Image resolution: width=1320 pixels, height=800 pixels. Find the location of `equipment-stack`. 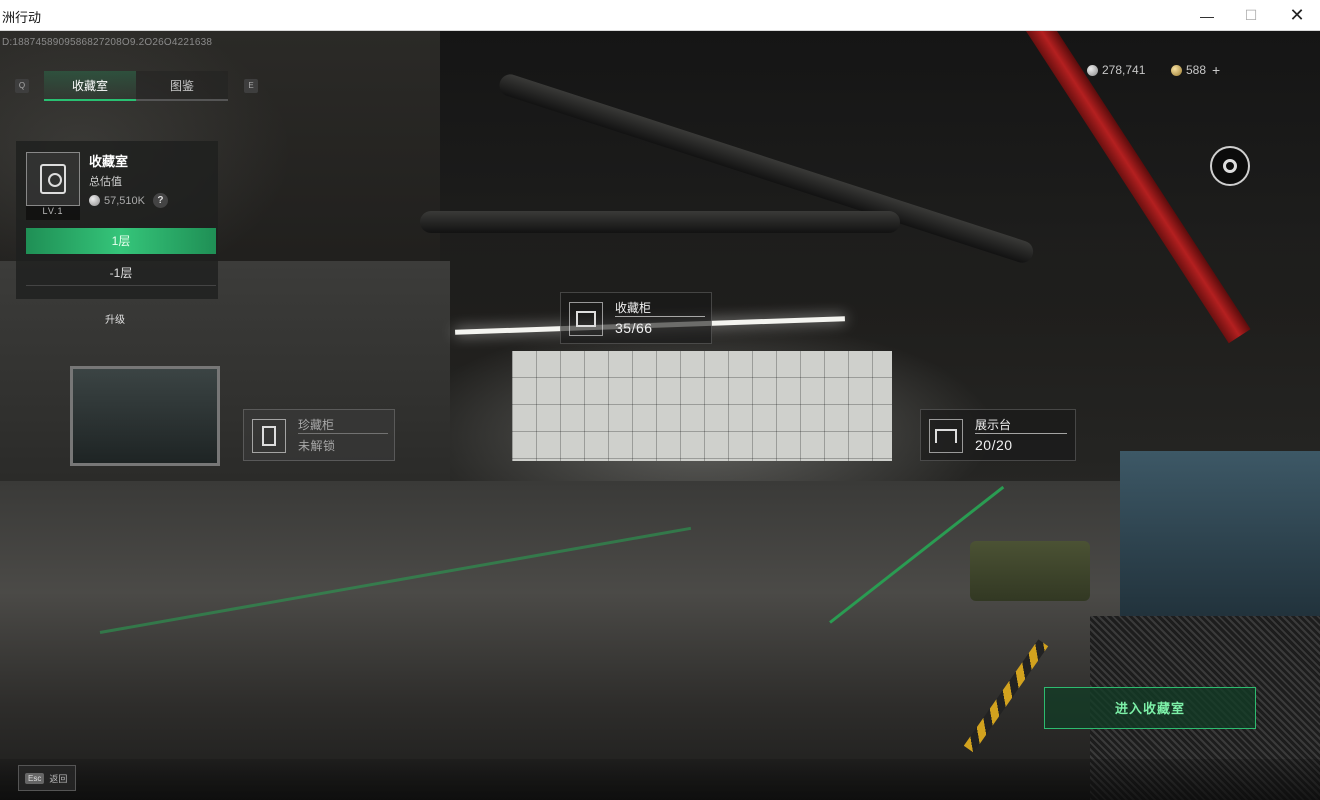

equipment-stack is located at coordinates (1220, 541).